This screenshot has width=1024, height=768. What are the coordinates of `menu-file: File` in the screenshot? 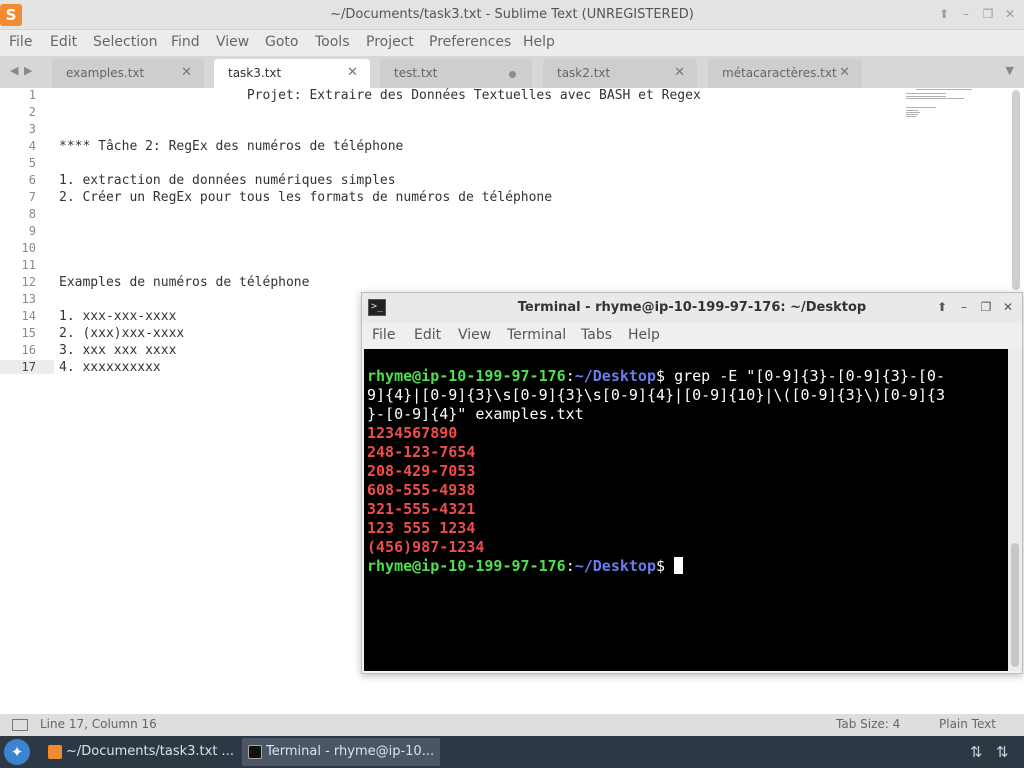 It's located at (20, 42).